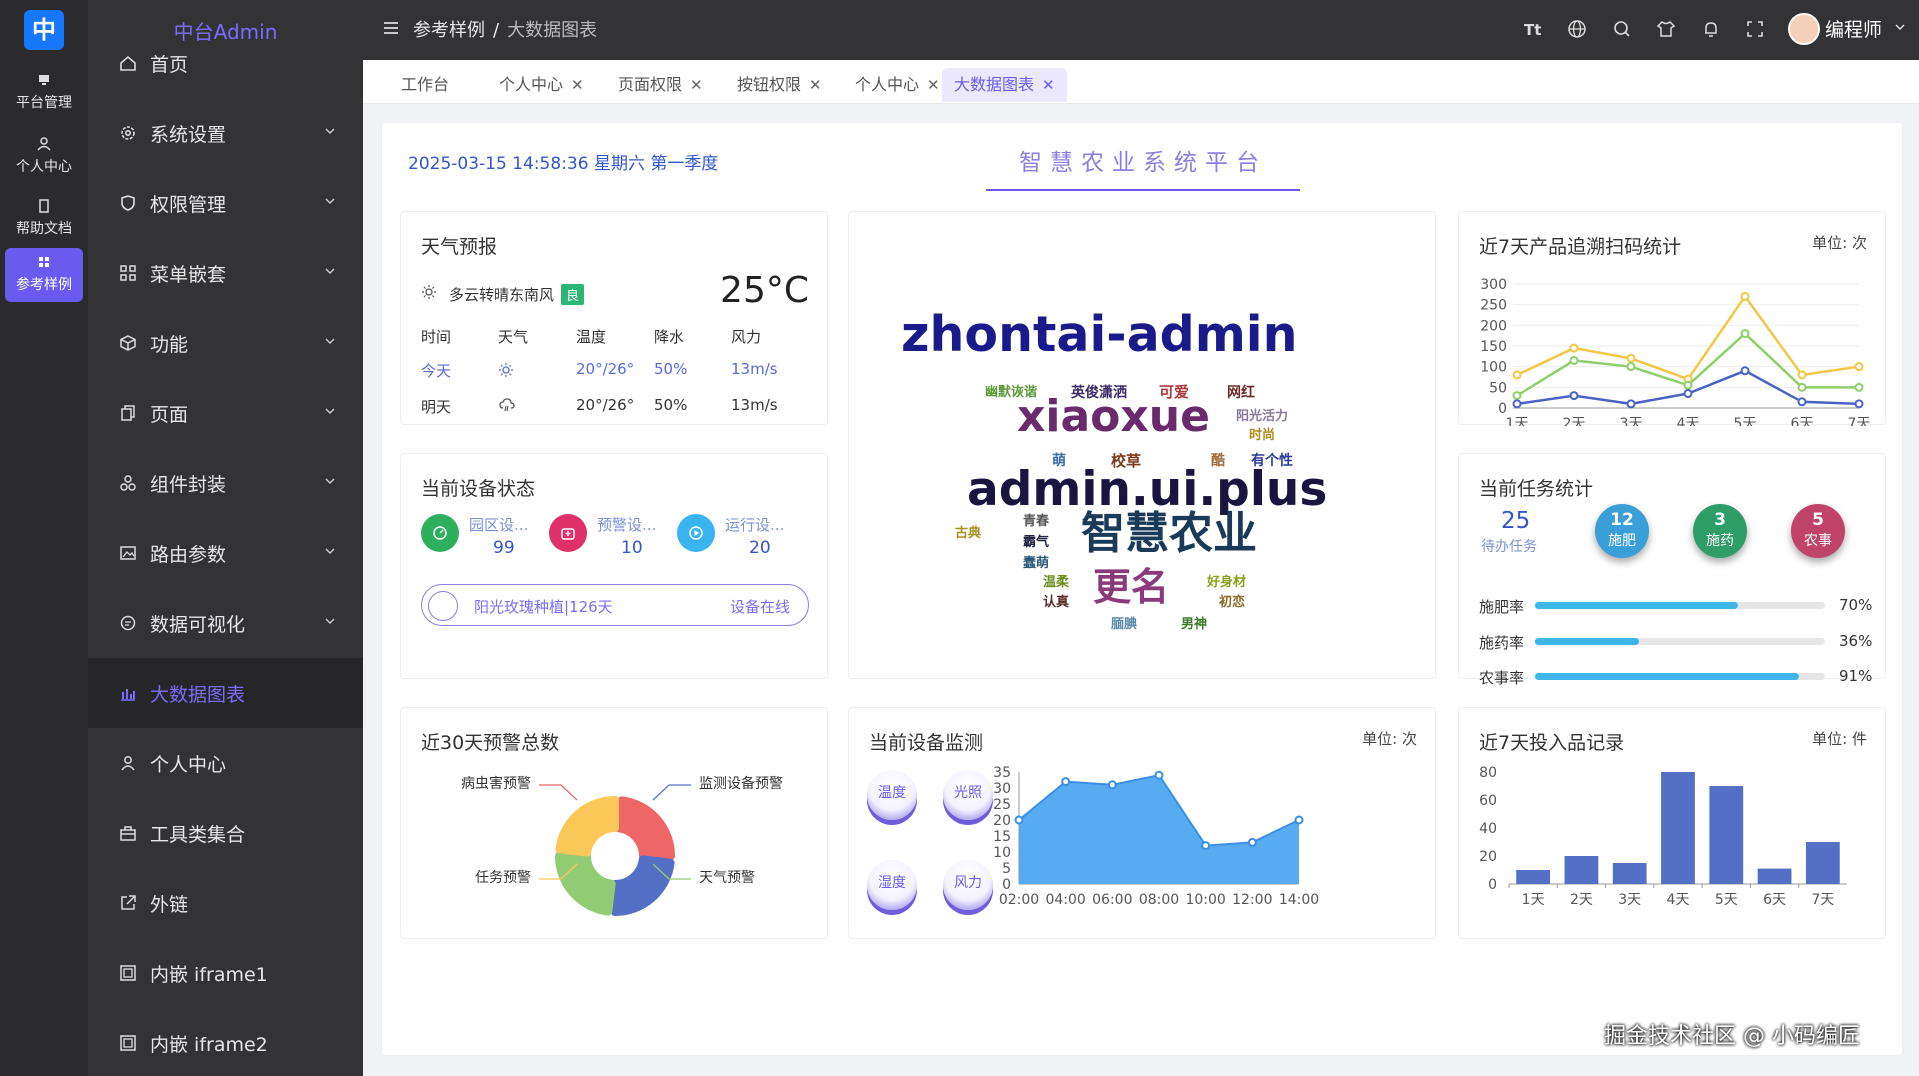 The width and height of the screenshot is (1919, 1076). I want to click on word-cloud-word: 腼腆, so click(1124, 624).